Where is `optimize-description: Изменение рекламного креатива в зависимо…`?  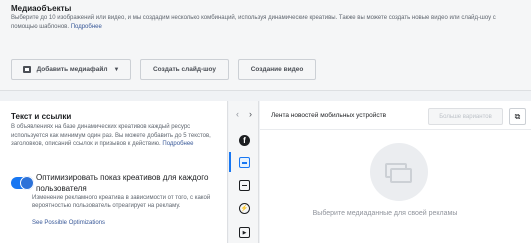 optimize-description: Изменение рекламного креатива в зависимо… is located at coordinates (121, 202).